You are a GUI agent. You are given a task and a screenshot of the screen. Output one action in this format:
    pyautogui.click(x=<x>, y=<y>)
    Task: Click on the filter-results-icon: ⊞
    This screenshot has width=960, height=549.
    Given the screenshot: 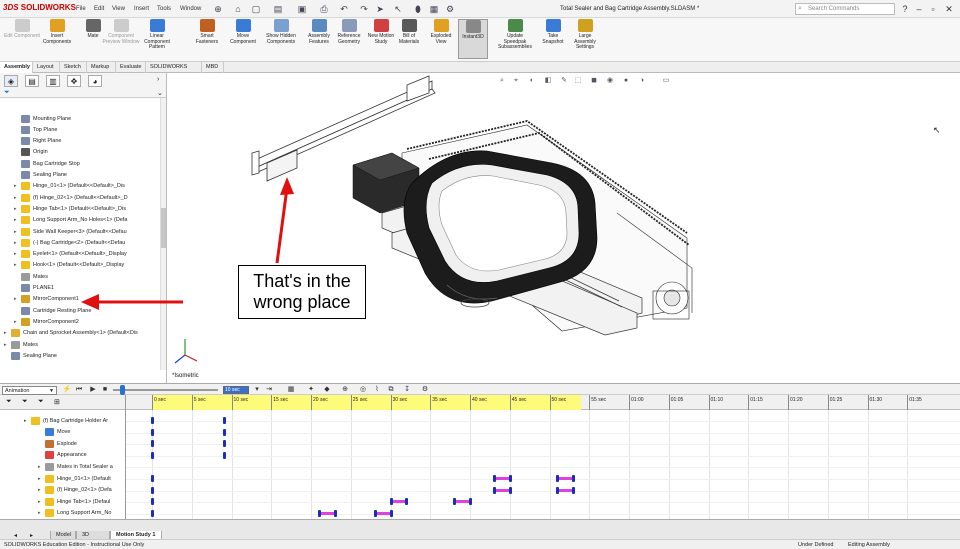 What is the action you would take?
    pyautogui.click(x=57, y=402)
    